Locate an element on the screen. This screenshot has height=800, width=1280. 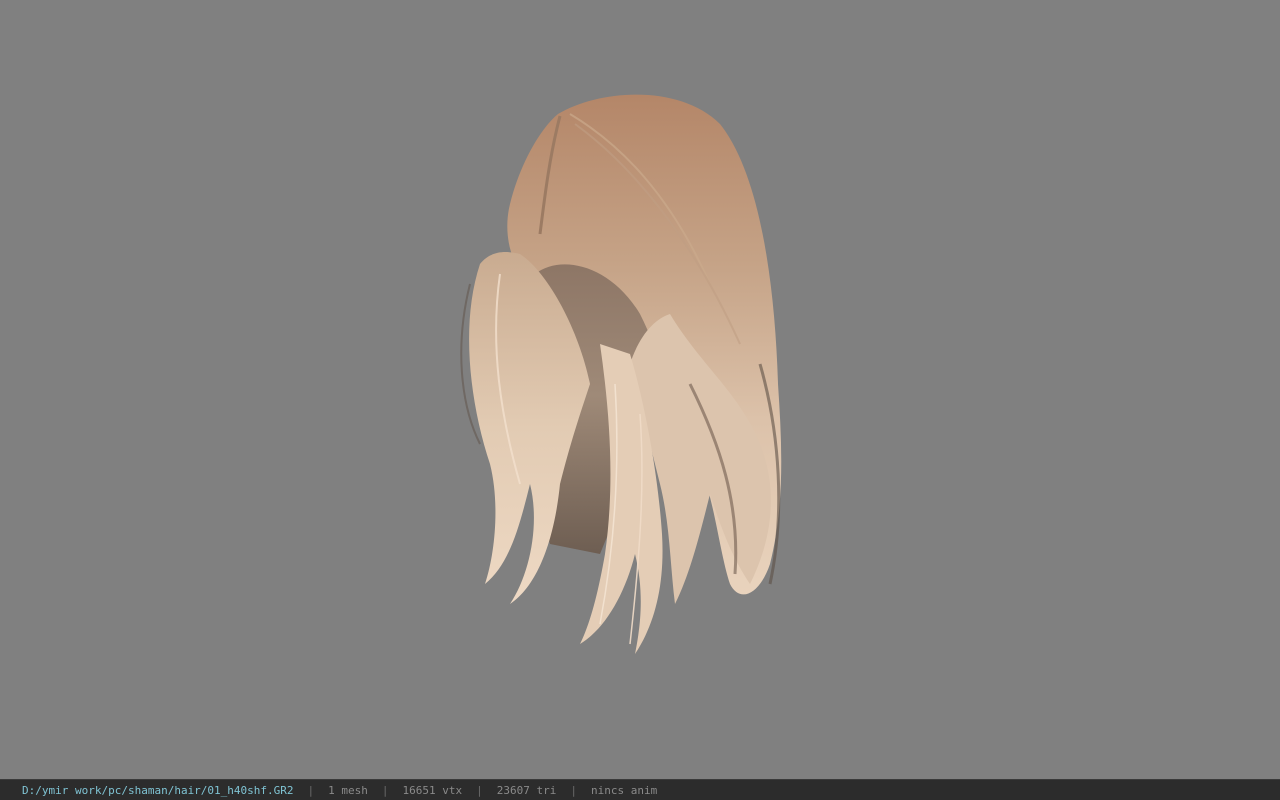
animation-status: nincs anim is located at coordinates (624, 790).